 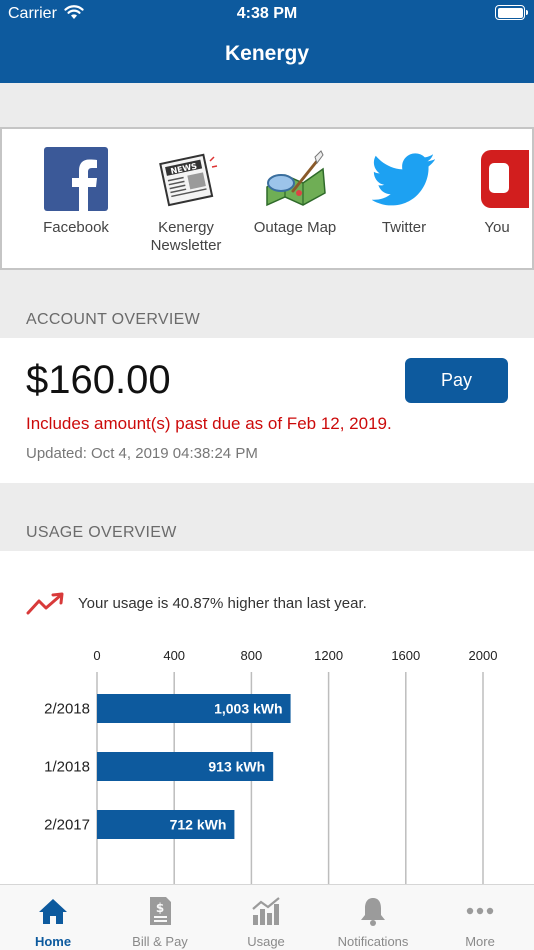 What do you see at coordinates (248, 709) in the screenshot?
I see `bar-value-label: 1,003 kWh` at bounding box center [248, 709].